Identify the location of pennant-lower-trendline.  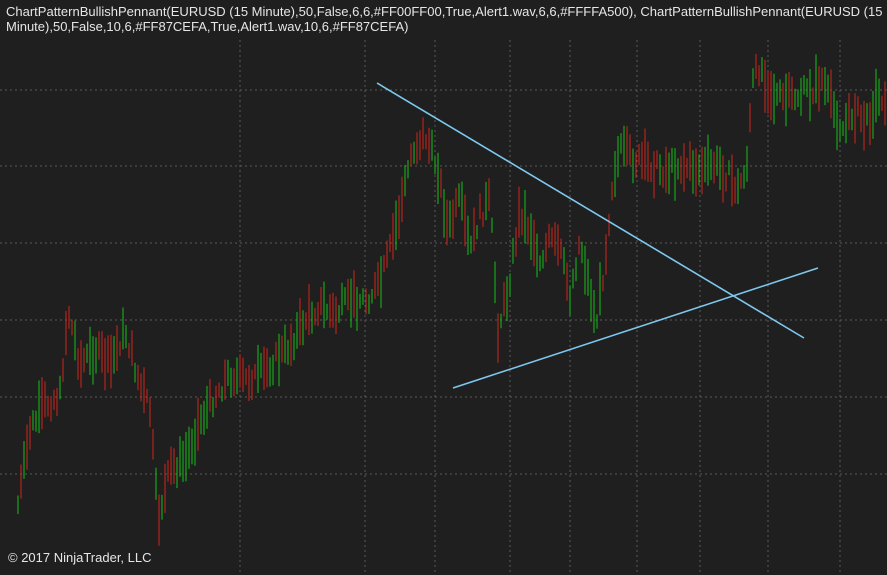
(635, 328).